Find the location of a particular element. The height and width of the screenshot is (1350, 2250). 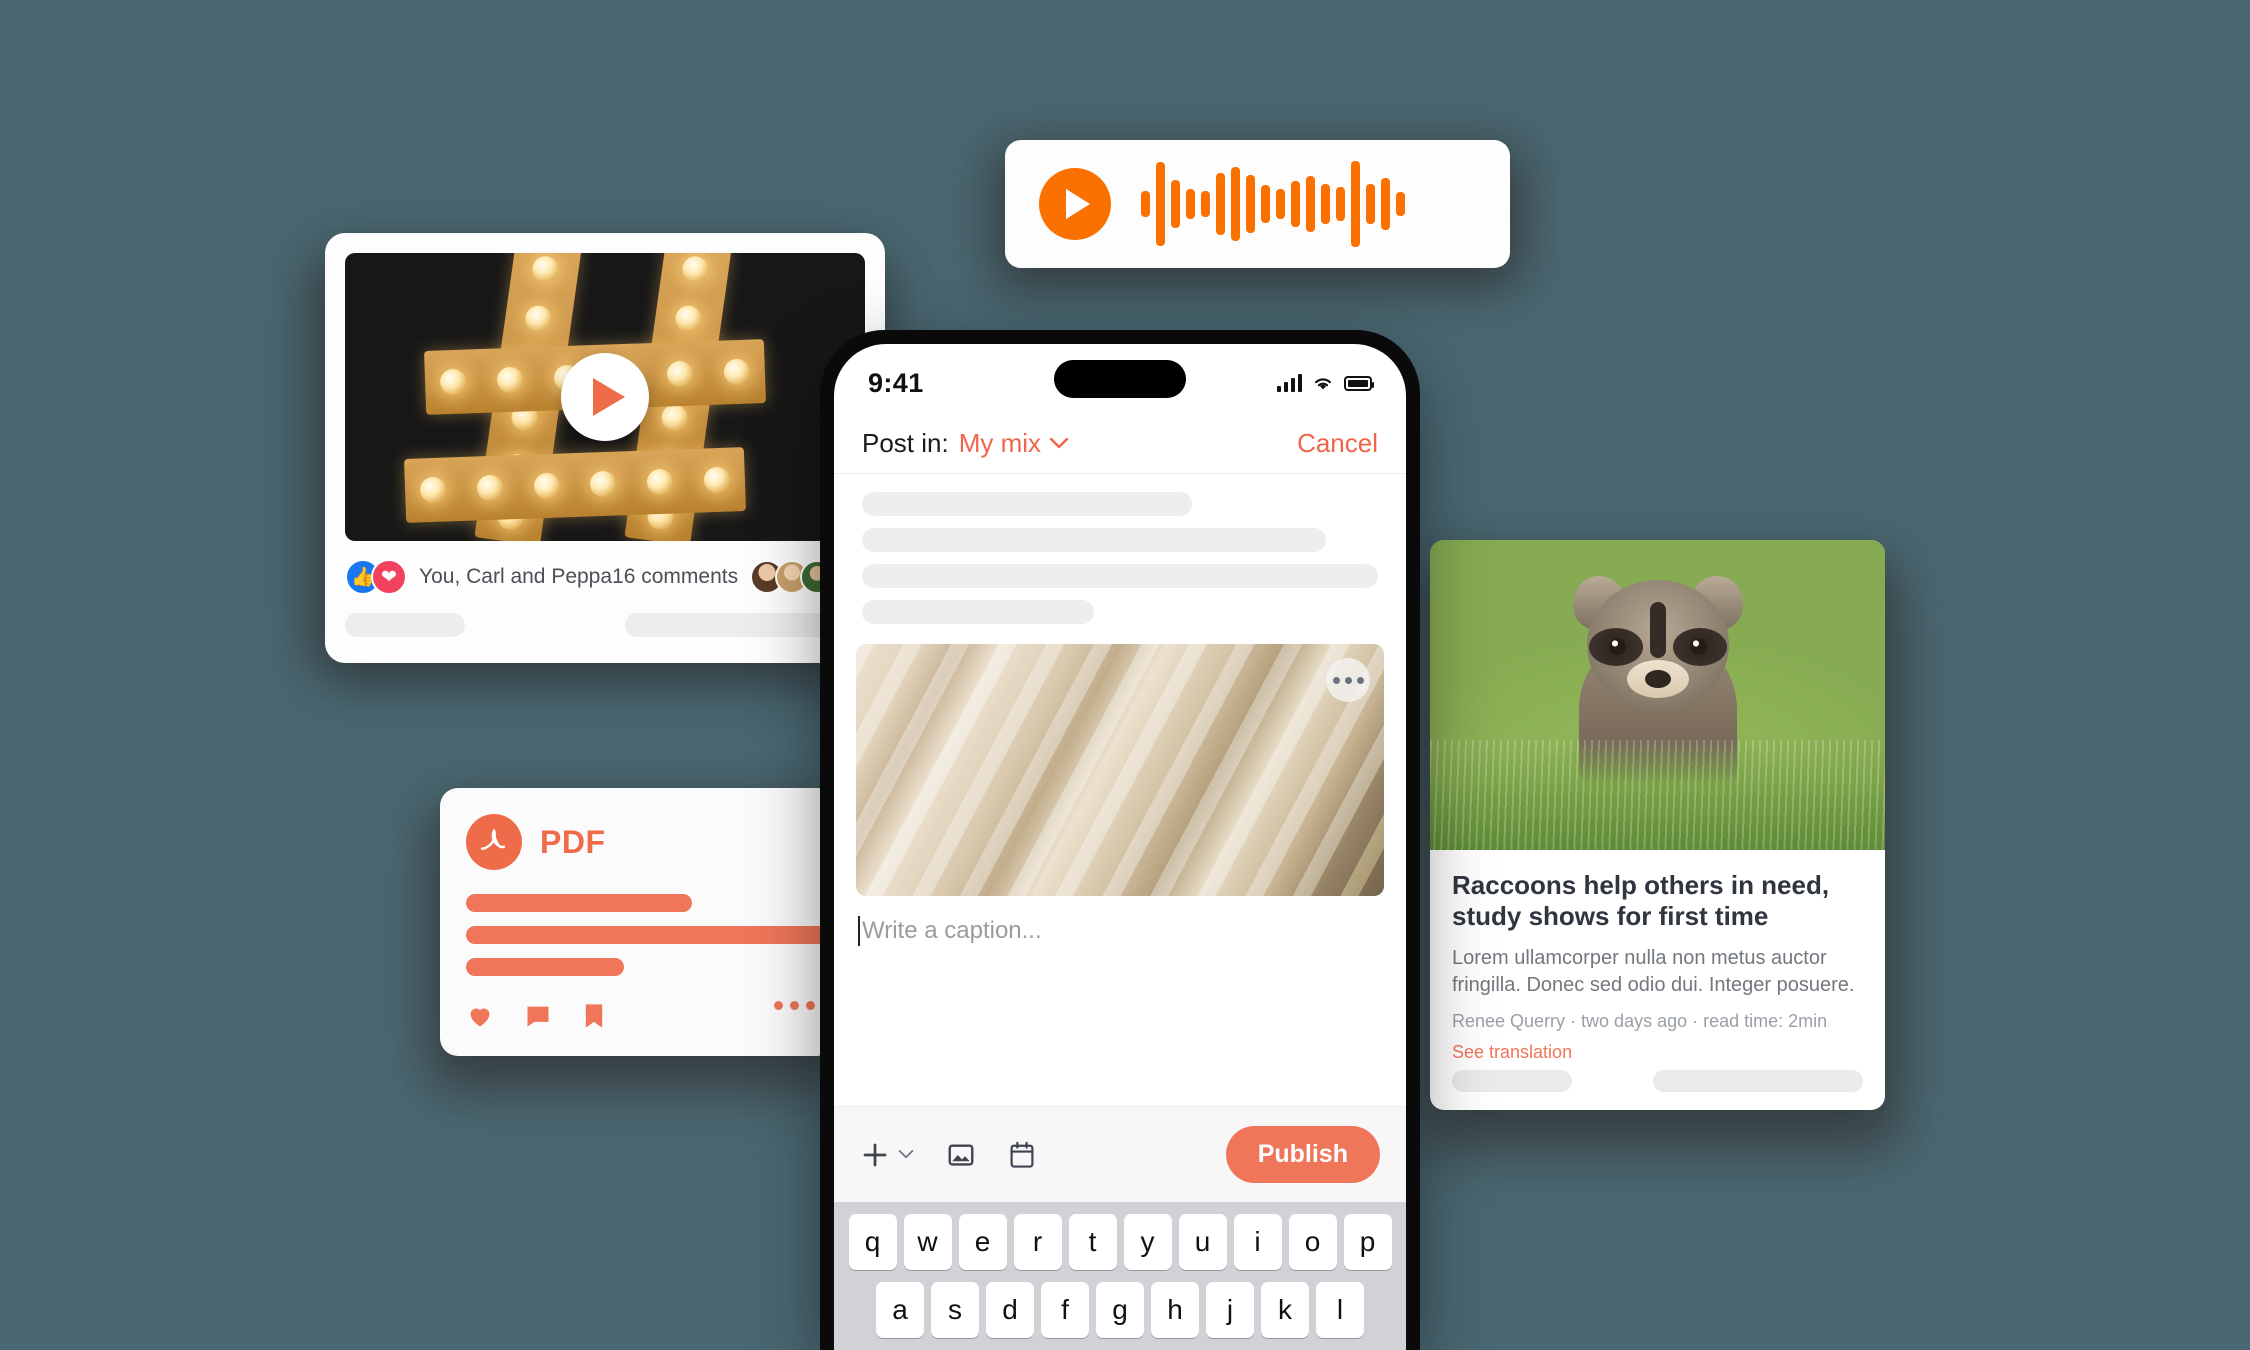

calendar-icon is located at coordinates (1022, 1155).